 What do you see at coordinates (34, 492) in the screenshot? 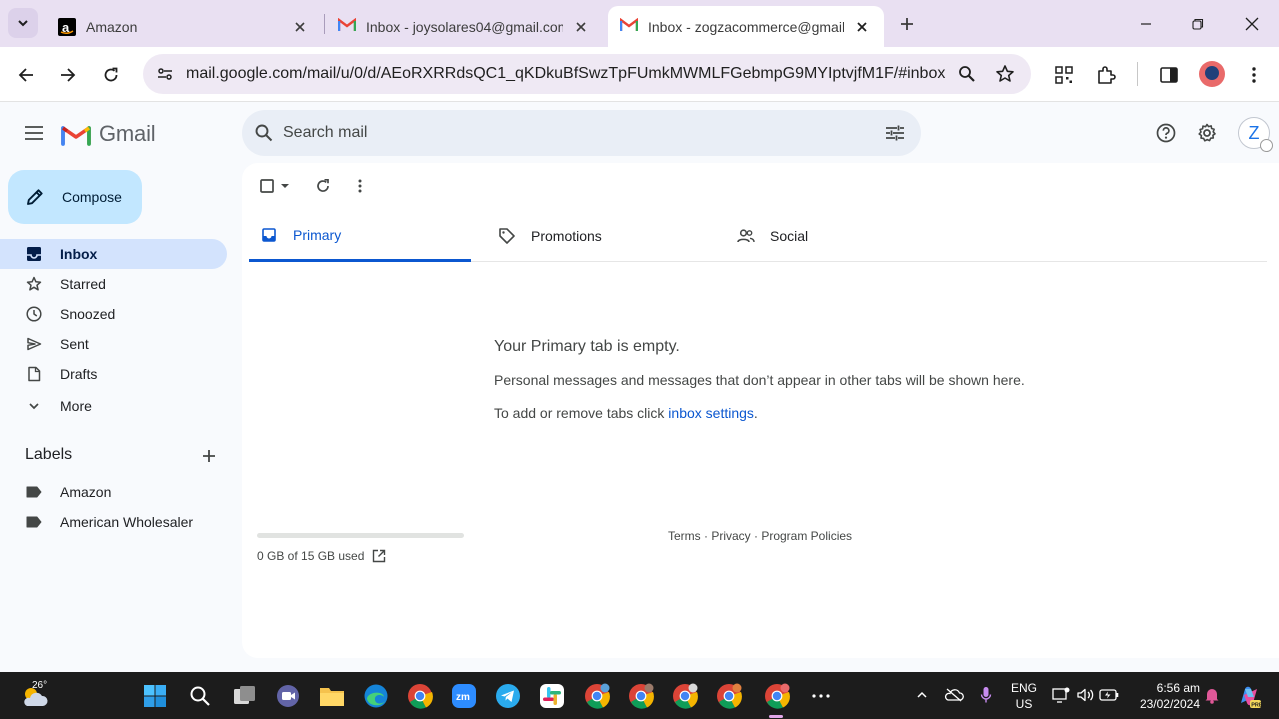
I see `label-tag-icon` at bounding box center [34, 492].